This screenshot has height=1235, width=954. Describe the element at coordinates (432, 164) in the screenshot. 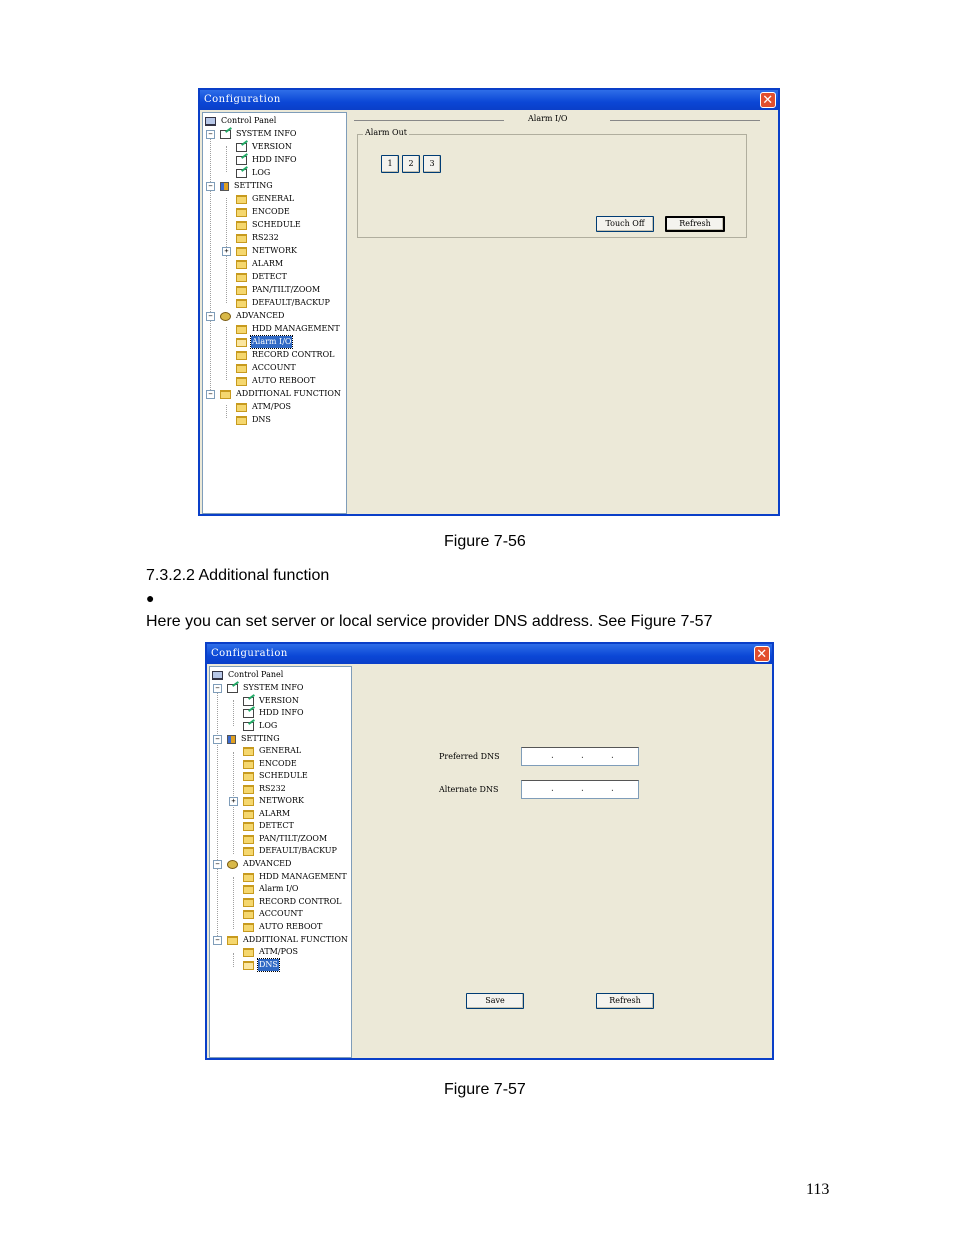

I see `channel-3-button: 3` at that location.